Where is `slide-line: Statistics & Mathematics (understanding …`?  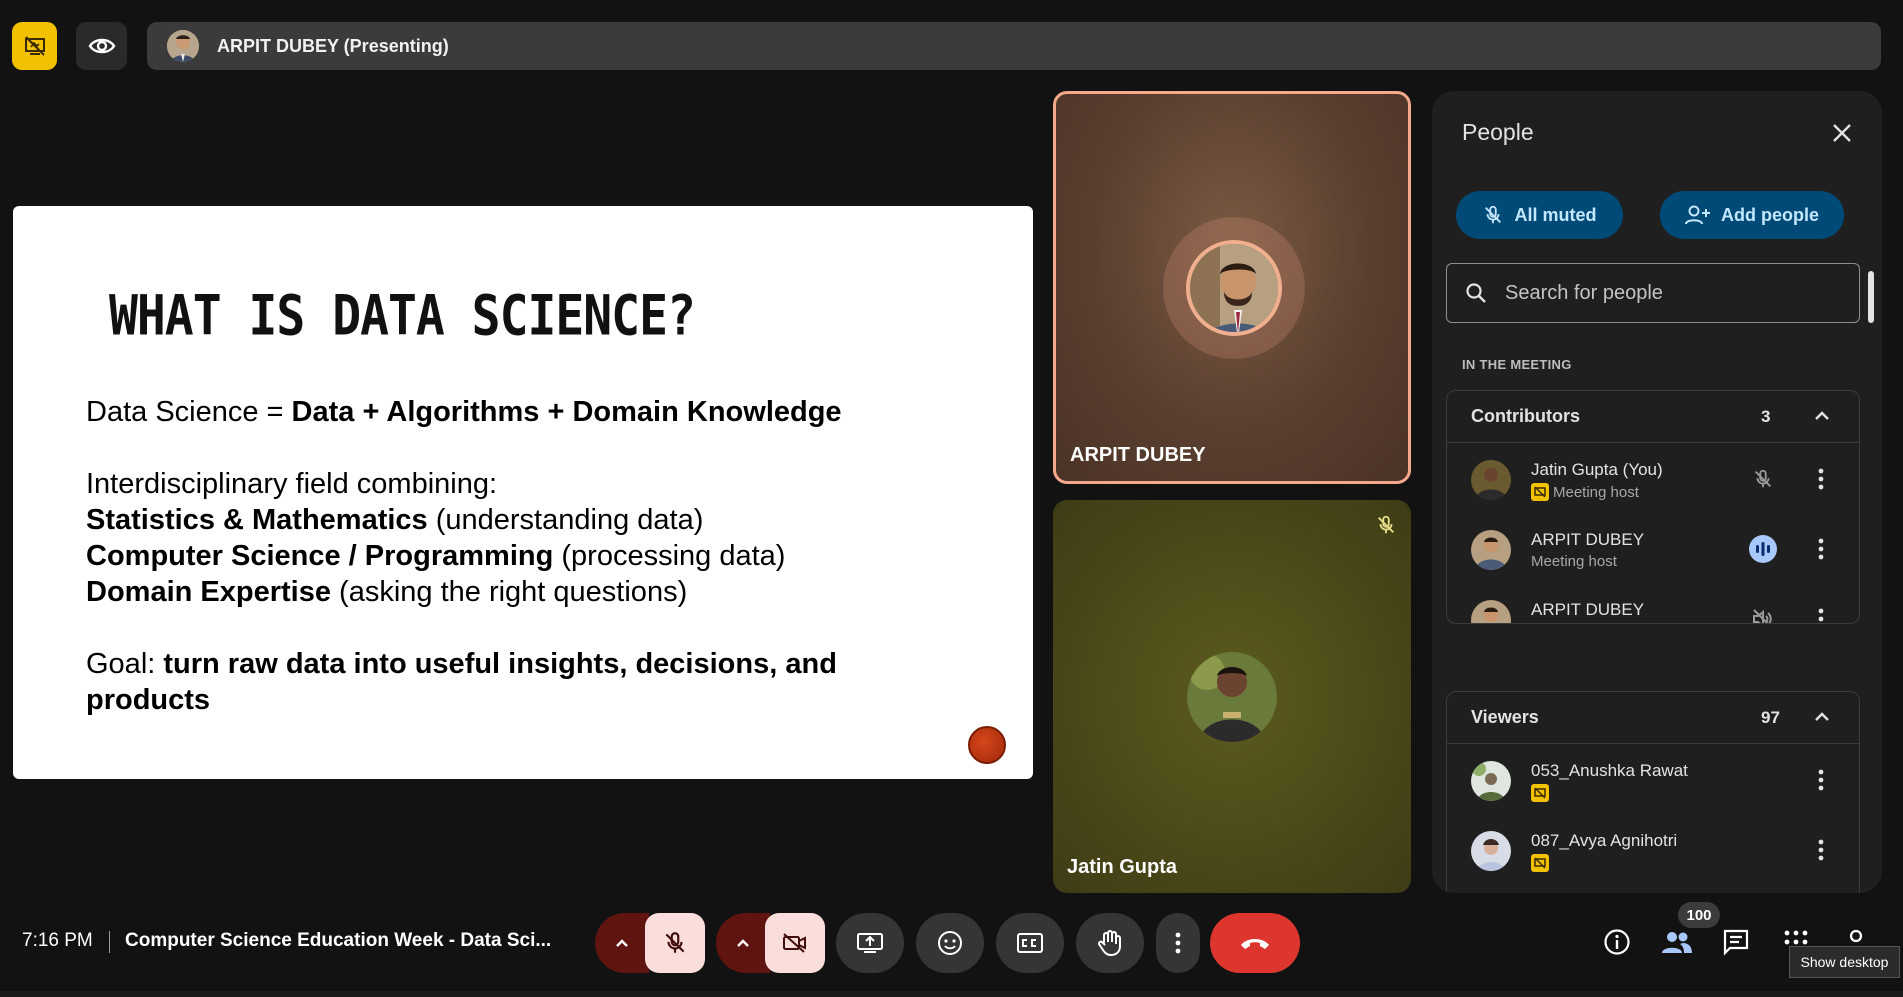
slide-line: Statistics & Mathematics (understanding … is located at coordinates (395, 520).